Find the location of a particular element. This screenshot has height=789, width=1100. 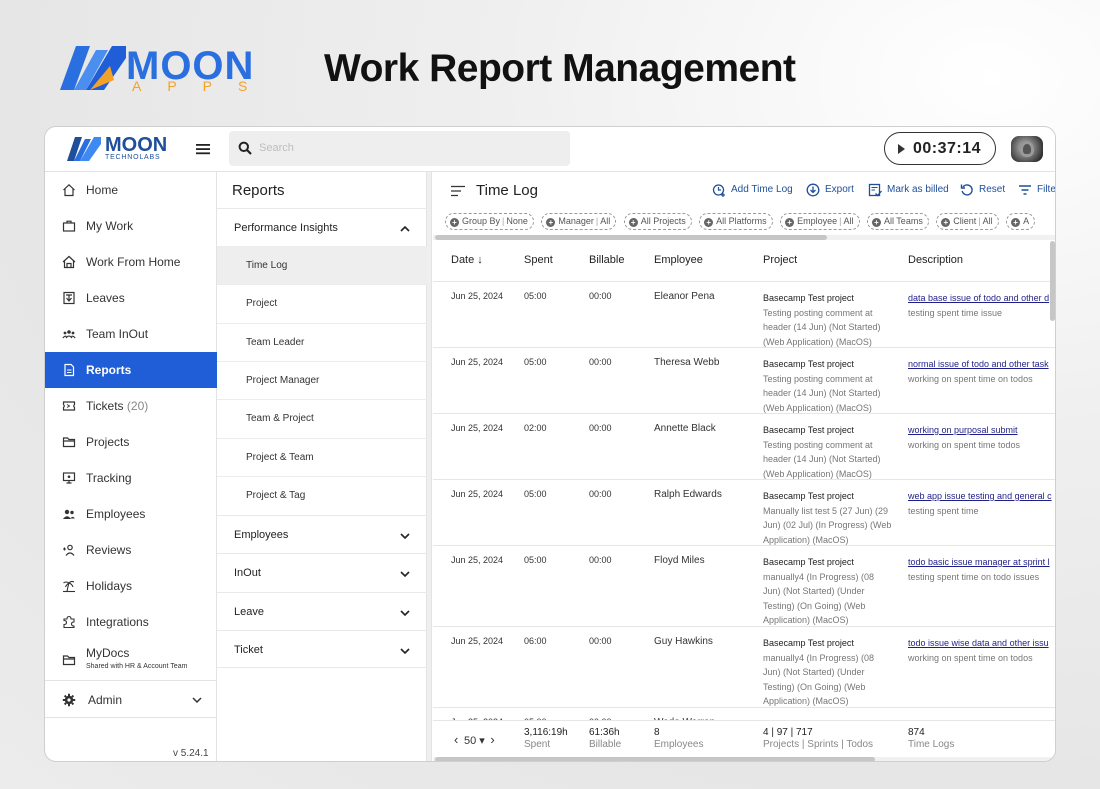

column-header-date: Date ↓ is located at coordinates (467, 260).